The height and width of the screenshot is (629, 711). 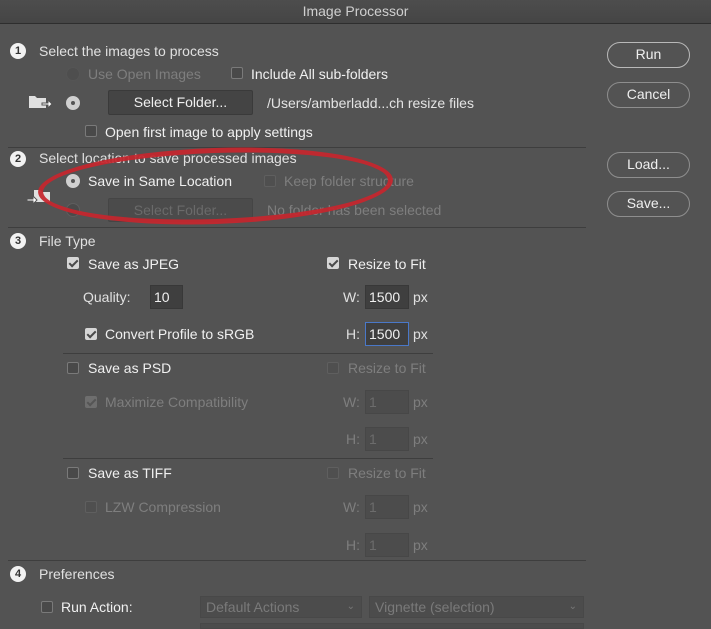 I want to click on save-other-folder-radio, so click(x=73, y=210).